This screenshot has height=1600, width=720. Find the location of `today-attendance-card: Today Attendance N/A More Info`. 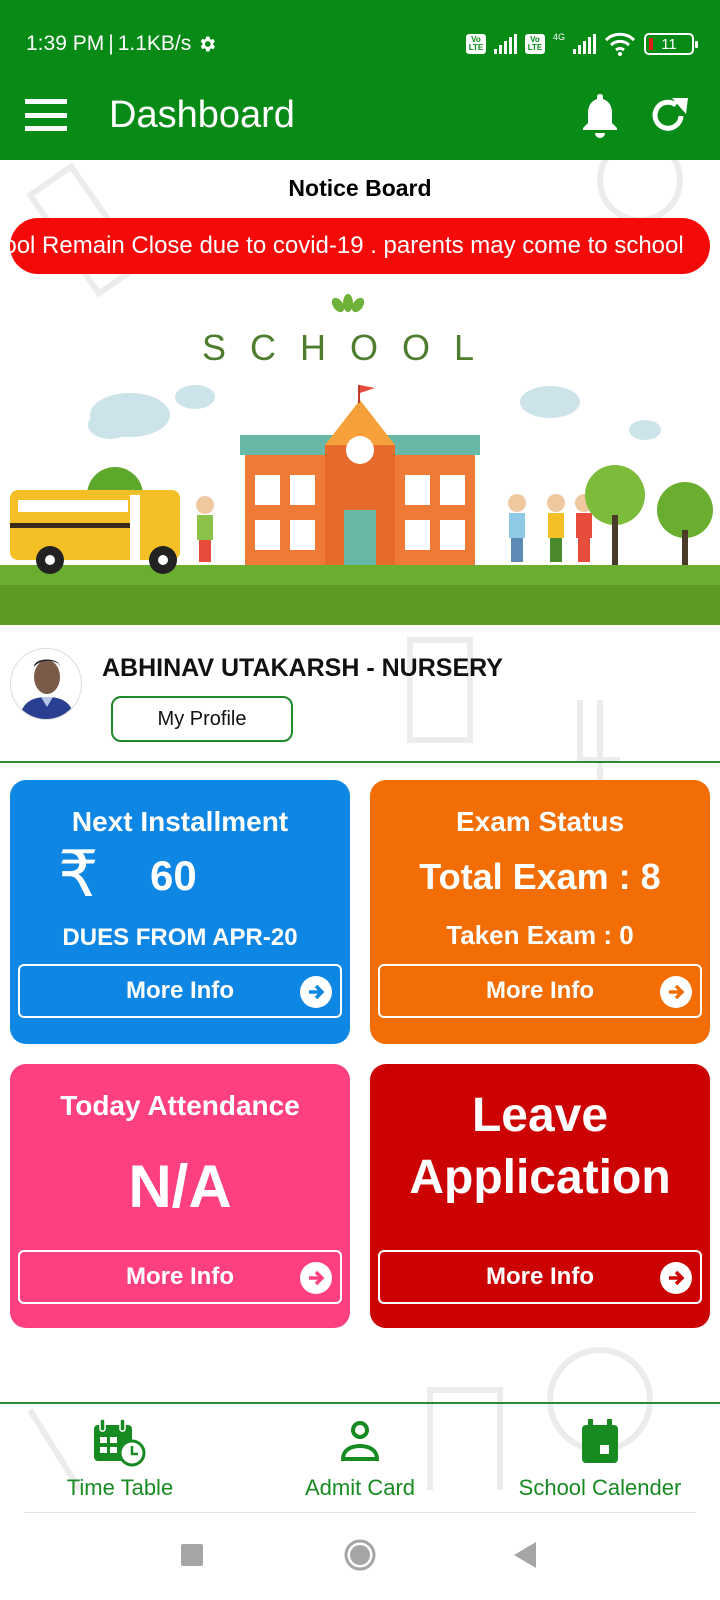

today-attendance-card: Today Attendance N/A More Info is located at coordinates (180, 1196).